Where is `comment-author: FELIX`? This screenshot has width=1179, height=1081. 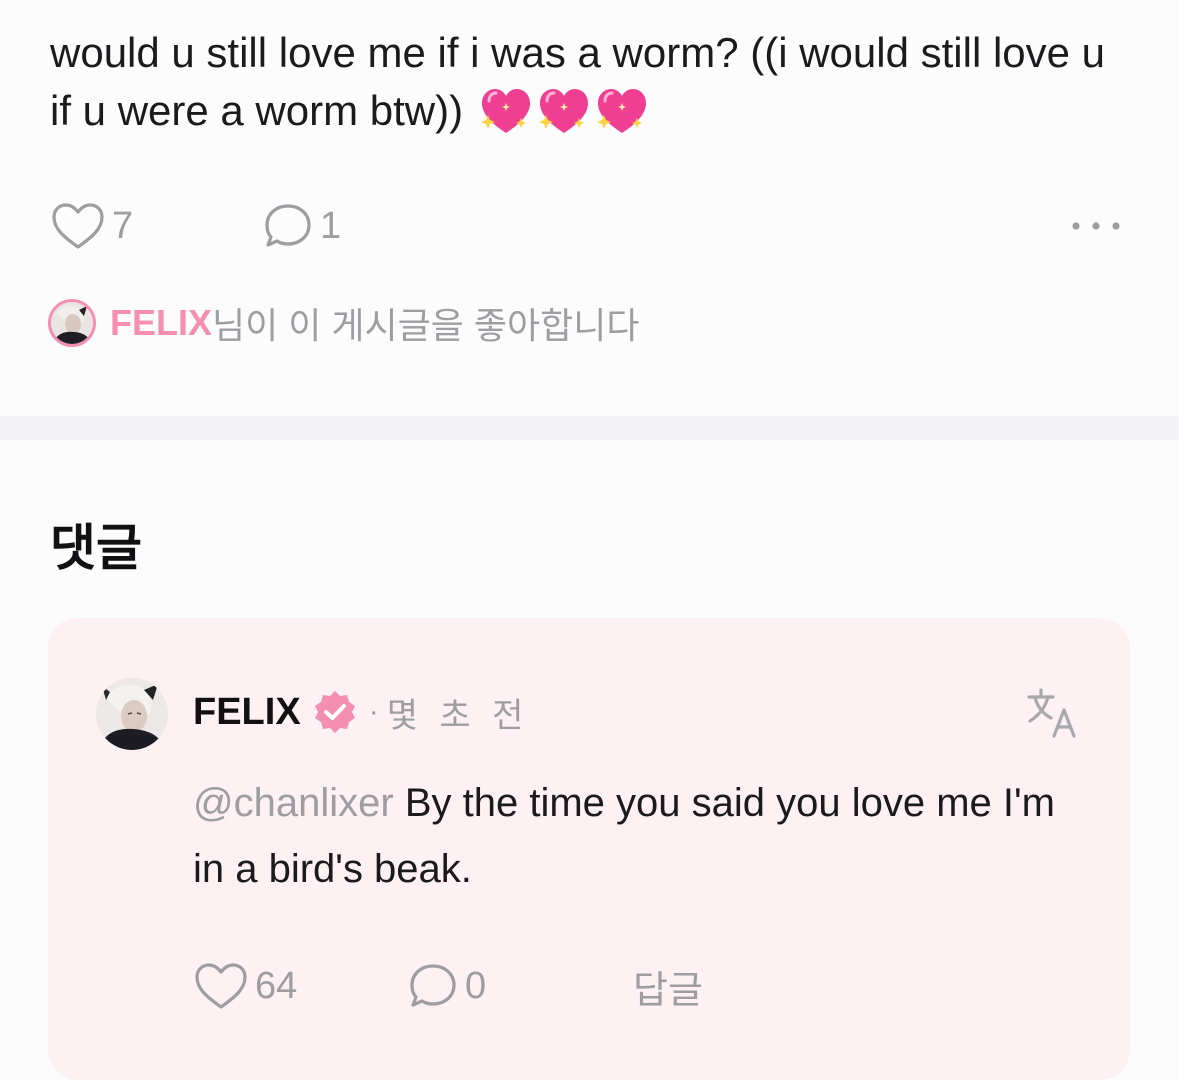
comment-author: FELIX is located at coordinates (247, 712).